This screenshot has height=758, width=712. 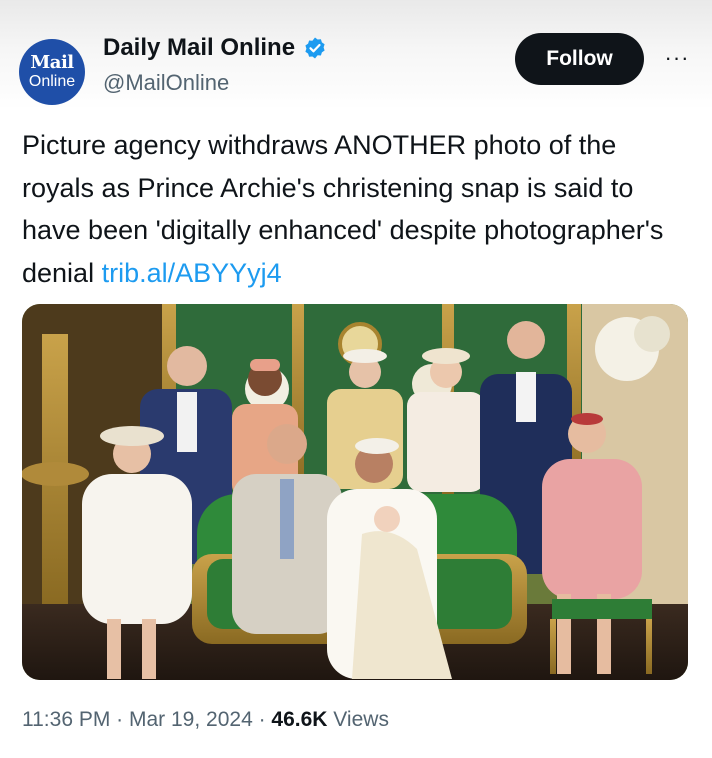 What do you see at coordinates (315, 48) in the screenshot?
I see `verified-badge-icon` at bounding box center [315, 48].